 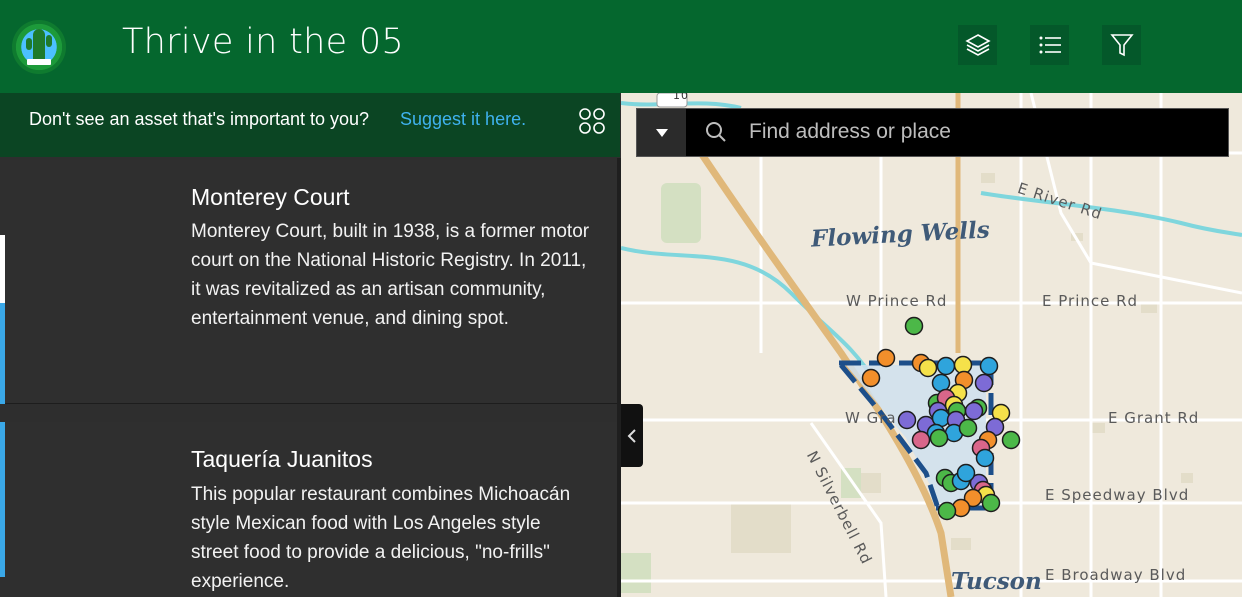 I want to click on layers-icon, so click(x=977, y=45).